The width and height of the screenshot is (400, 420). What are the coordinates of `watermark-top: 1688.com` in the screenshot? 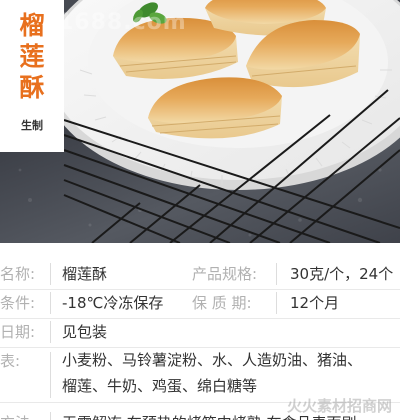 It's located at (122, 22).